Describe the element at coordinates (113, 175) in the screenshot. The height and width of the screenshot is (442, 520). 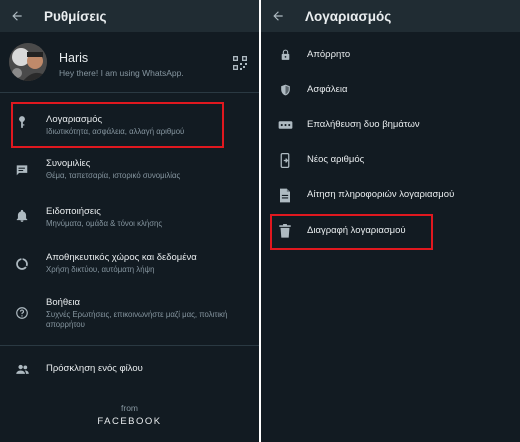
I see `item-subtitle: Θέμα, ταπετσαρία, ιστορικό συνομιλίας` at that location.